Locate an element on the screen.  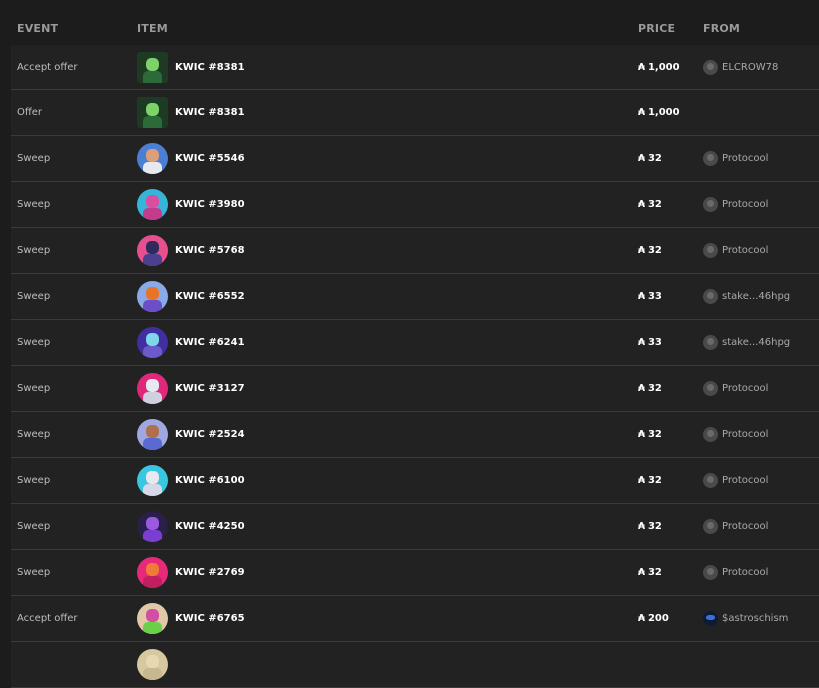
item-name-link: KWIC #3980 is located at coordinates (210, 204).